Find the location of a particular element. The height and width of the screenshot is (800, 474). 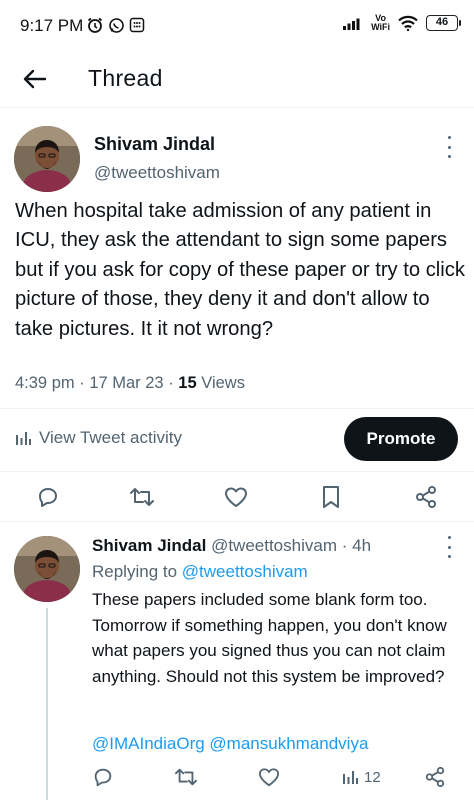

tweet-meta: 4:39 pm · 17 Mar 23 · 15 Views is located at coordinates (130, 383).